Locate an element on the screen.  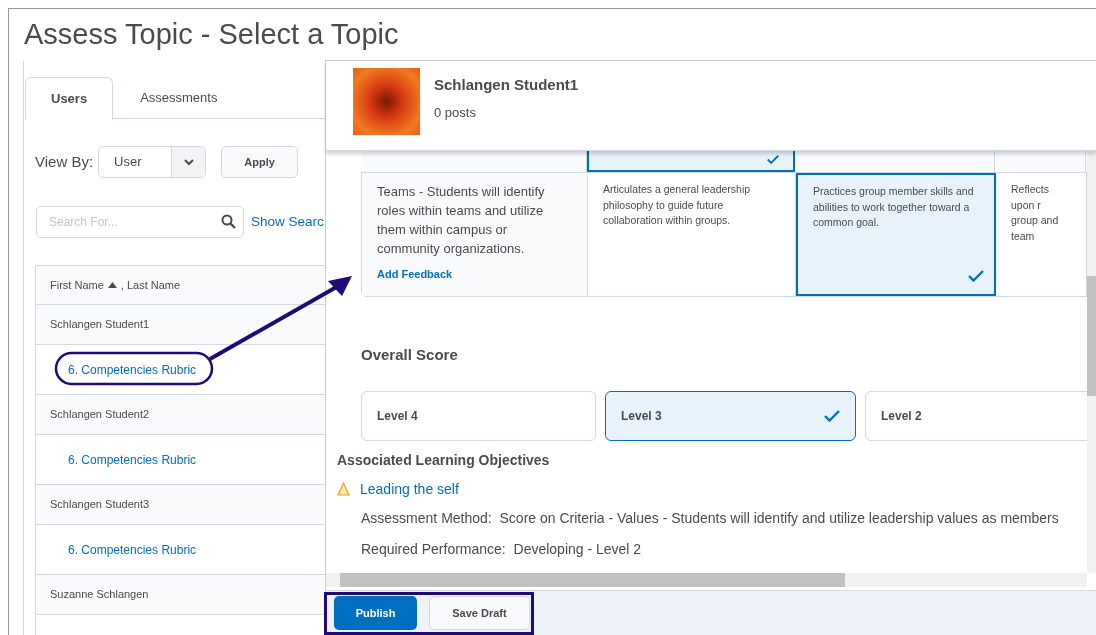
level-description: Reflects upon r group and team is located at coordinates (1035, 213).